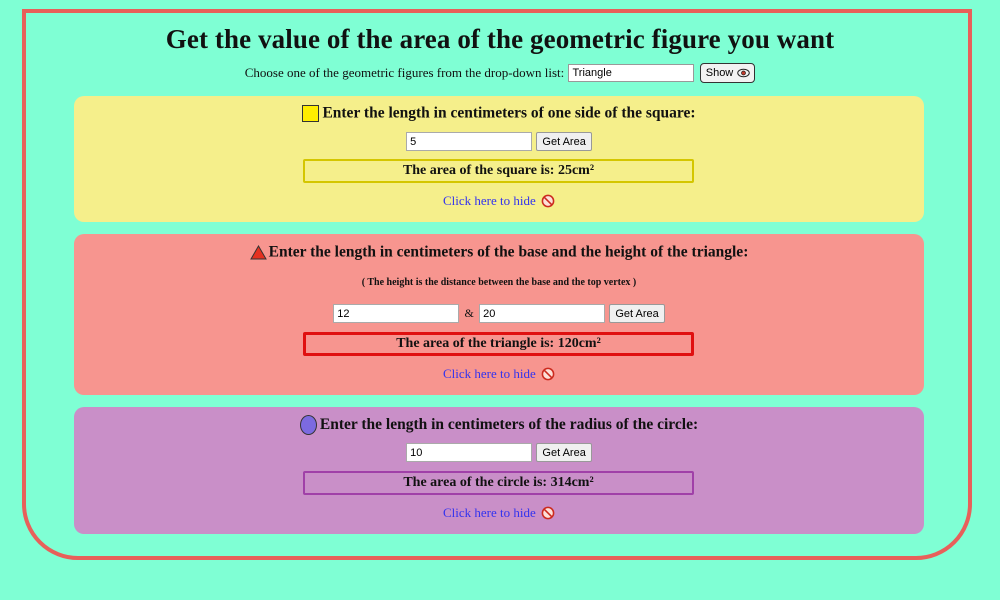  What do you see at coordinates (469, 141) in the screenshot?
I see `square-side-input` at bounding box center [469, 141].